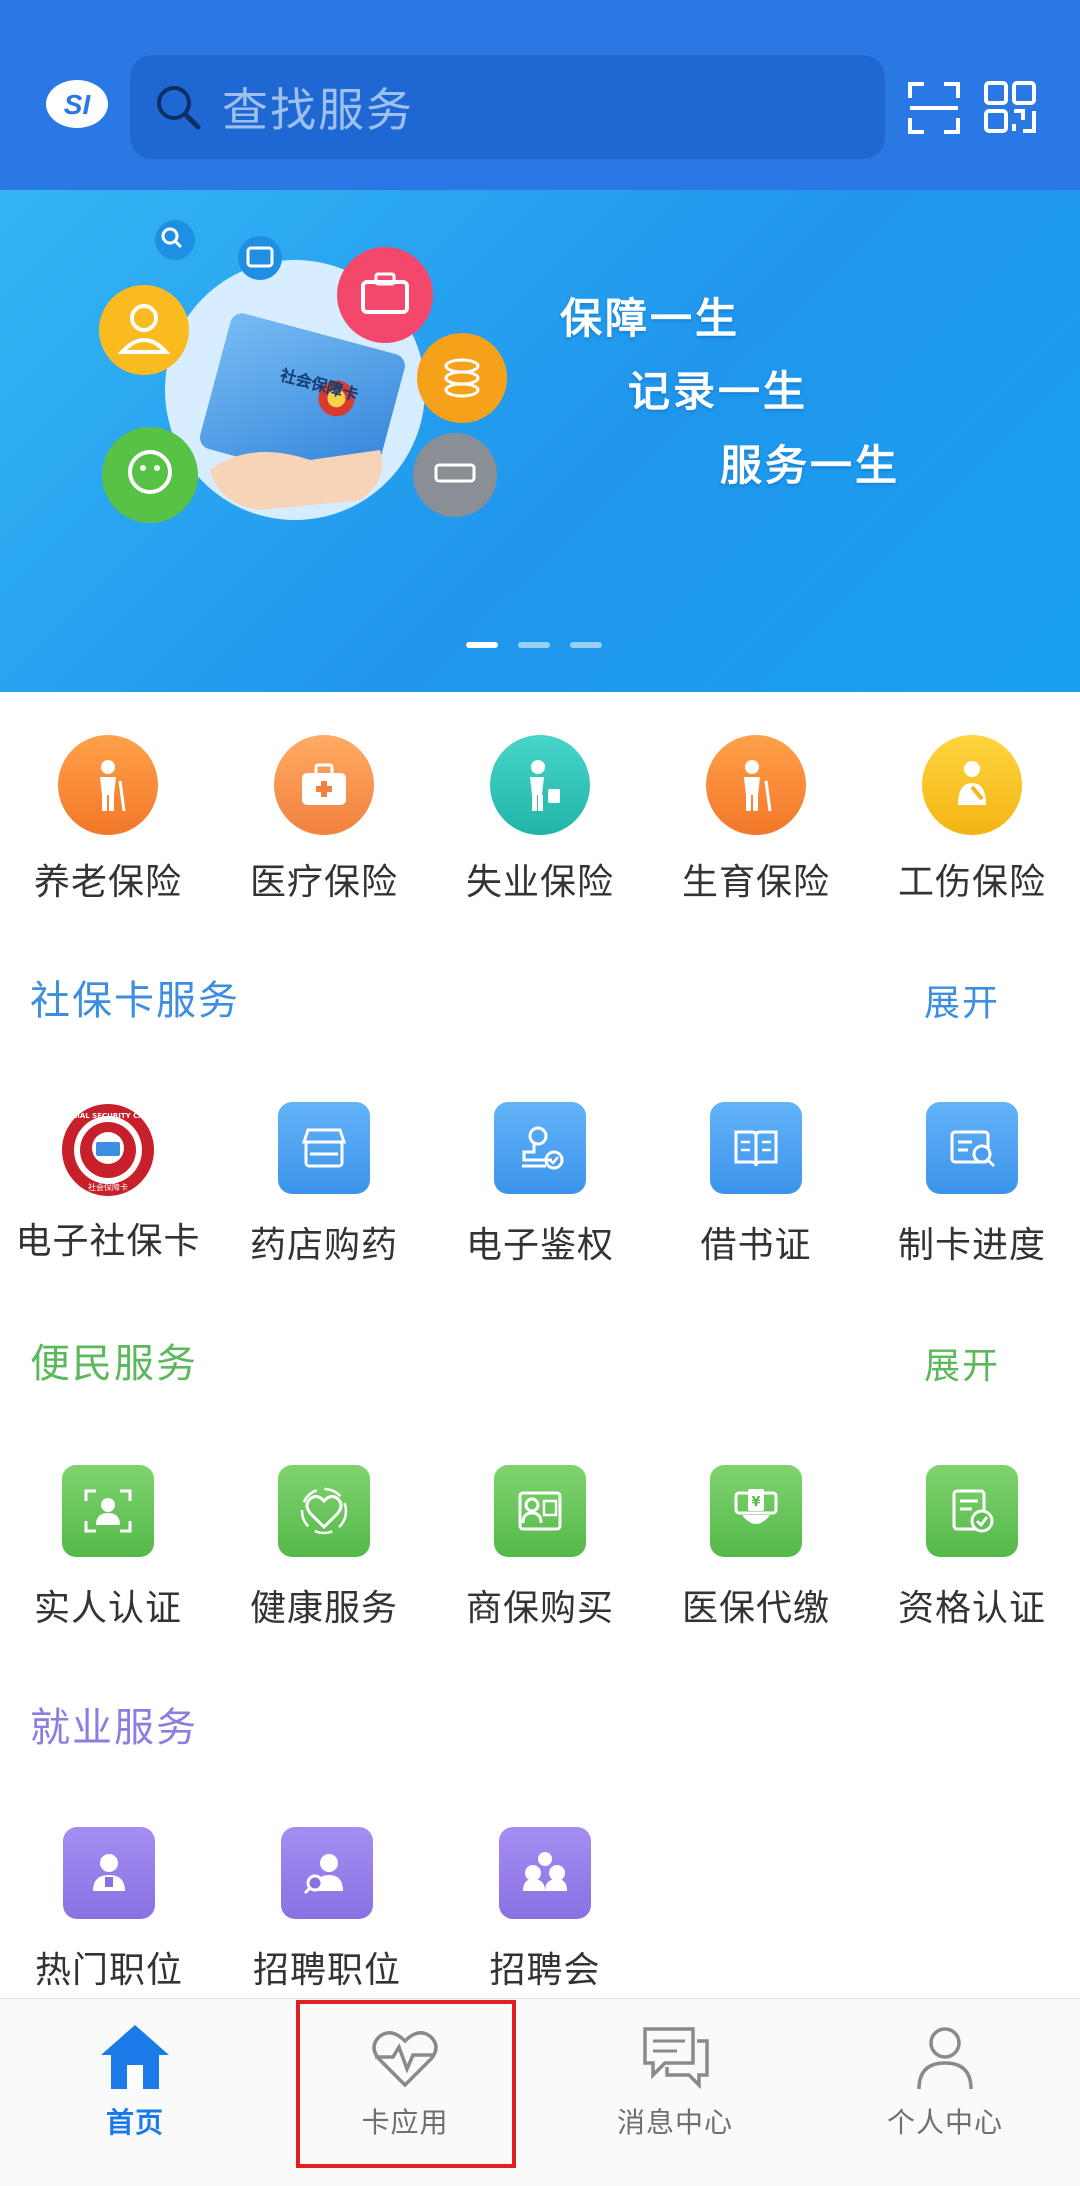  What do you see at coordinates (326, 1970) in the screenshot?
I see `grid-label: 招聘职位` at bounding box center [326, 1970].